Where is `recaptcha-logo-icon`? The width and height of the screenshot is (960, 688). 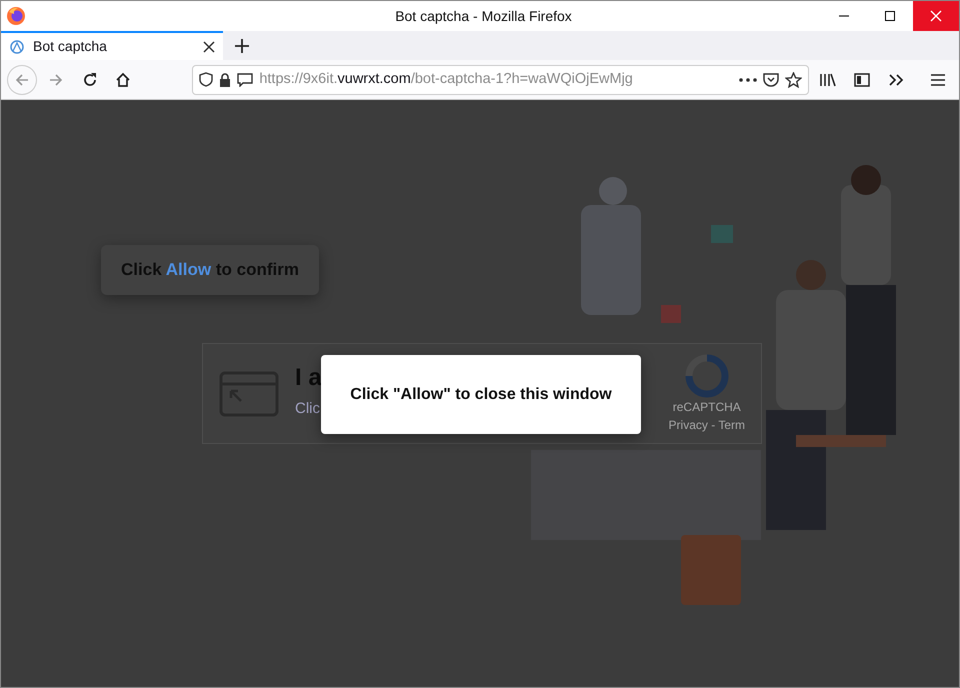 recaptcha-logo-icon is located at coordinates (706, 376).